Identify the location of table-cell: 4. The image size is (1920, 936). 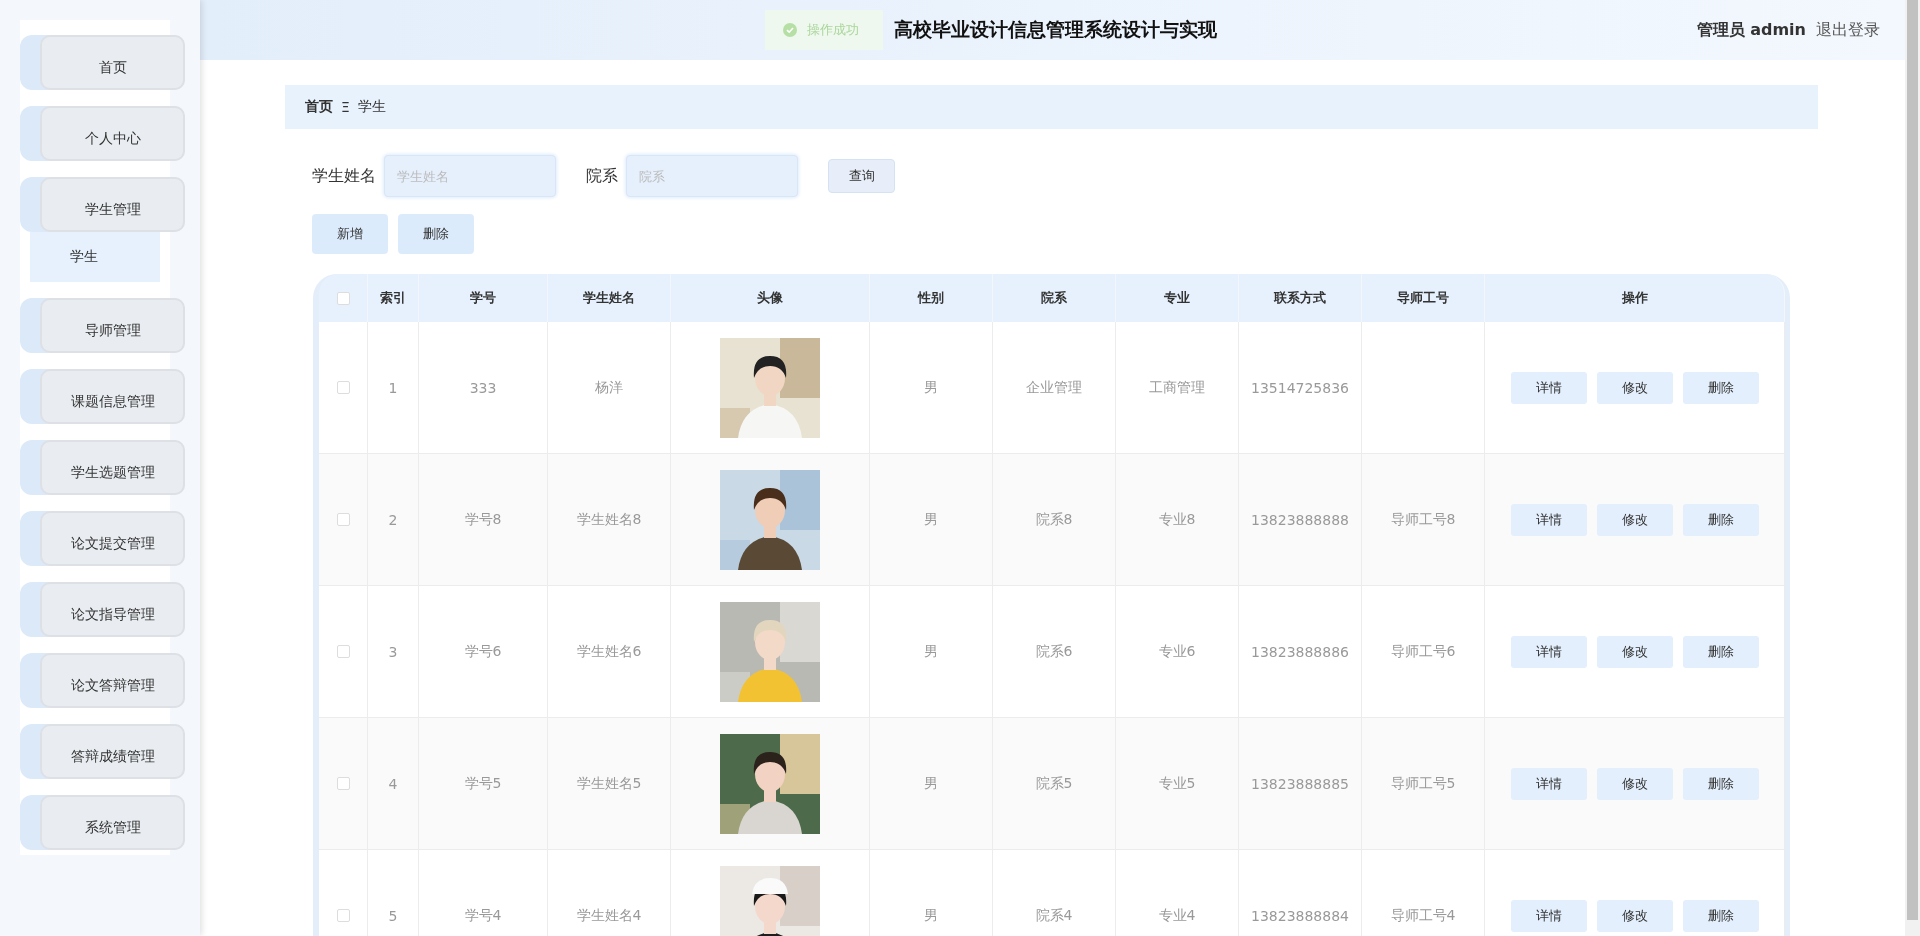
(393, 783).